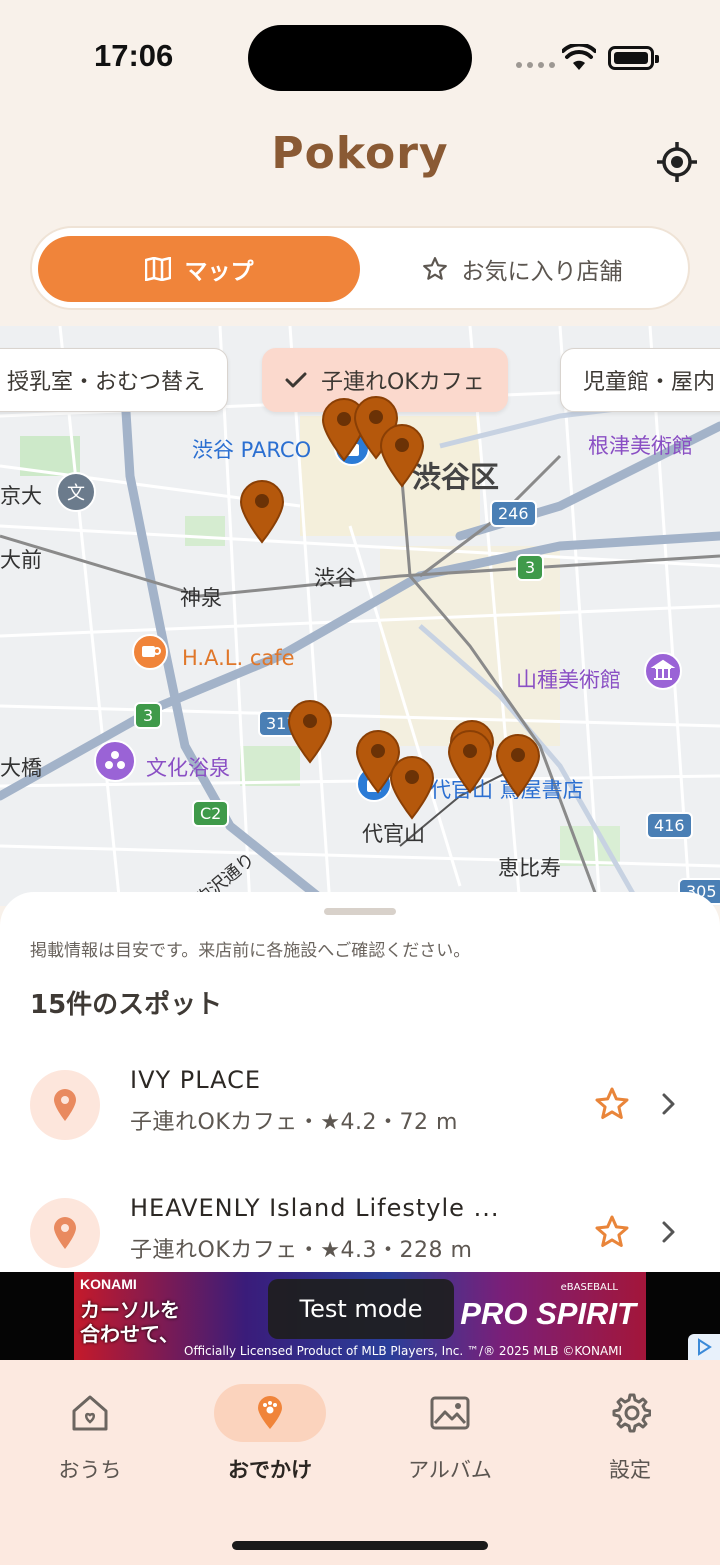 Image resolution: width=720 pixels, height=1565 pixels. What do you see at coordinates (640, 446) in the screenshot?
I see `map-label: 根津美術館` at bounding box center [640, 446].